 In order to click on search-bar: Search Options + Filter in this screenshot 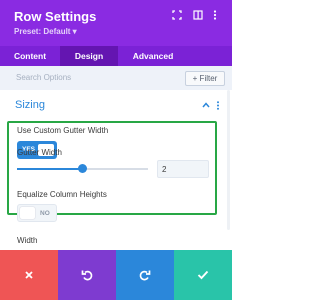, I will do `click(116, 78)`.